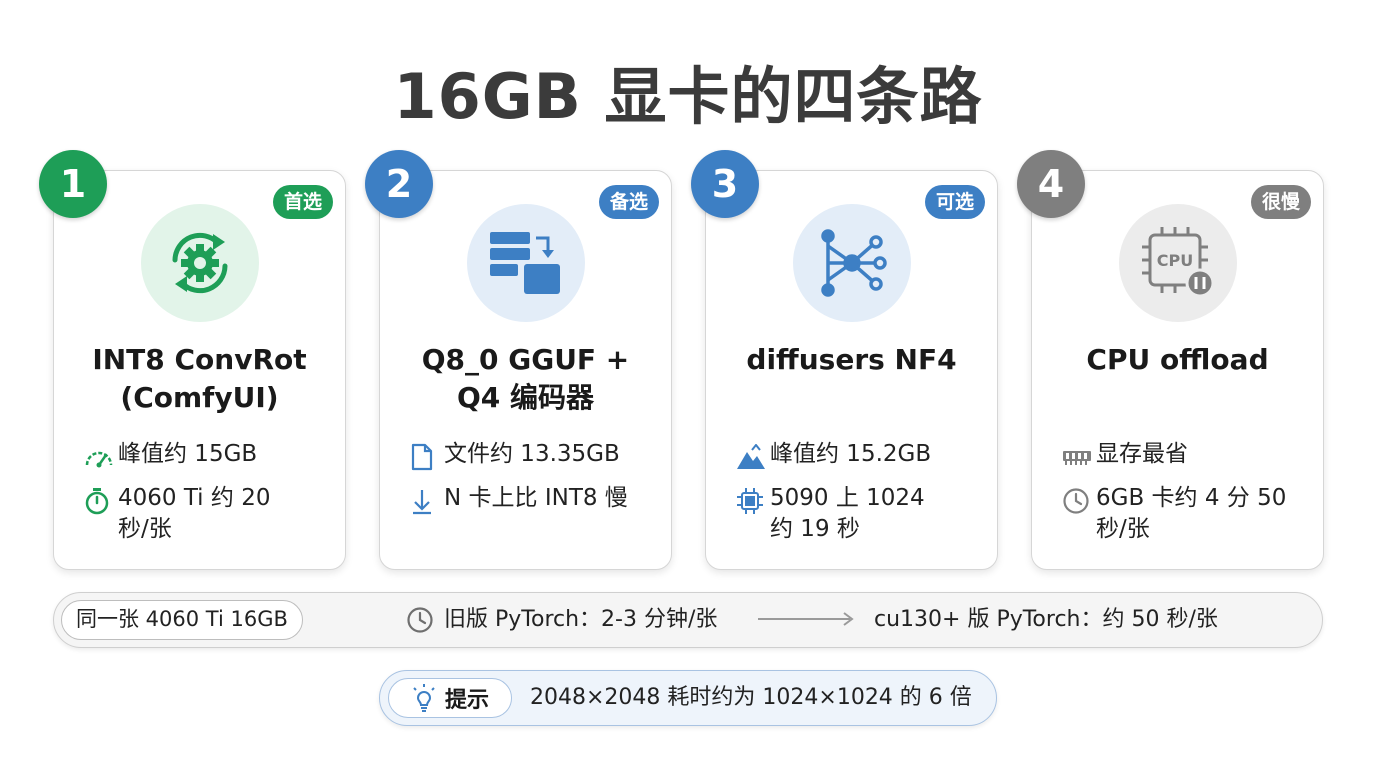 This screenshot has width=1376, height=768. What do you see at coordinates (1189, 456) in the screenshot?
I see `feature-vram: 显存最省` at bounding box center [1189, 456].